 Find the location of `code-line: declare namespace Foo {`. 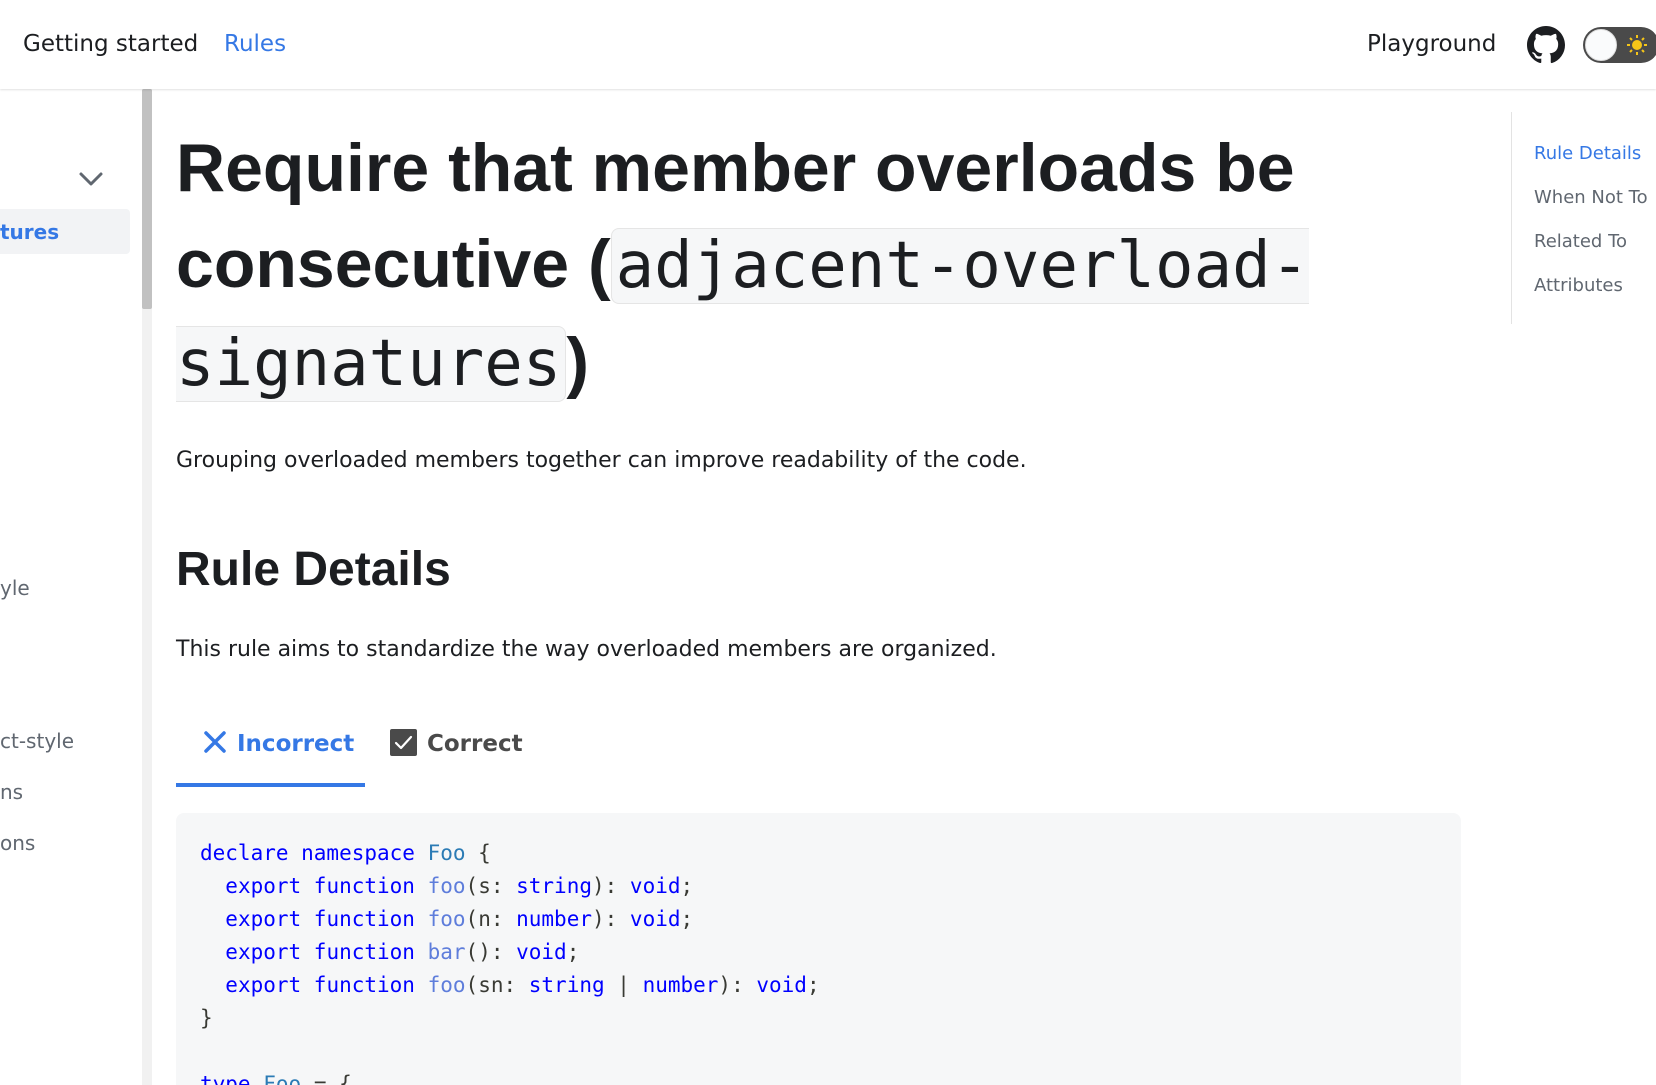

code-line: declare namespace Foo { is located at coordinates (345, 853).